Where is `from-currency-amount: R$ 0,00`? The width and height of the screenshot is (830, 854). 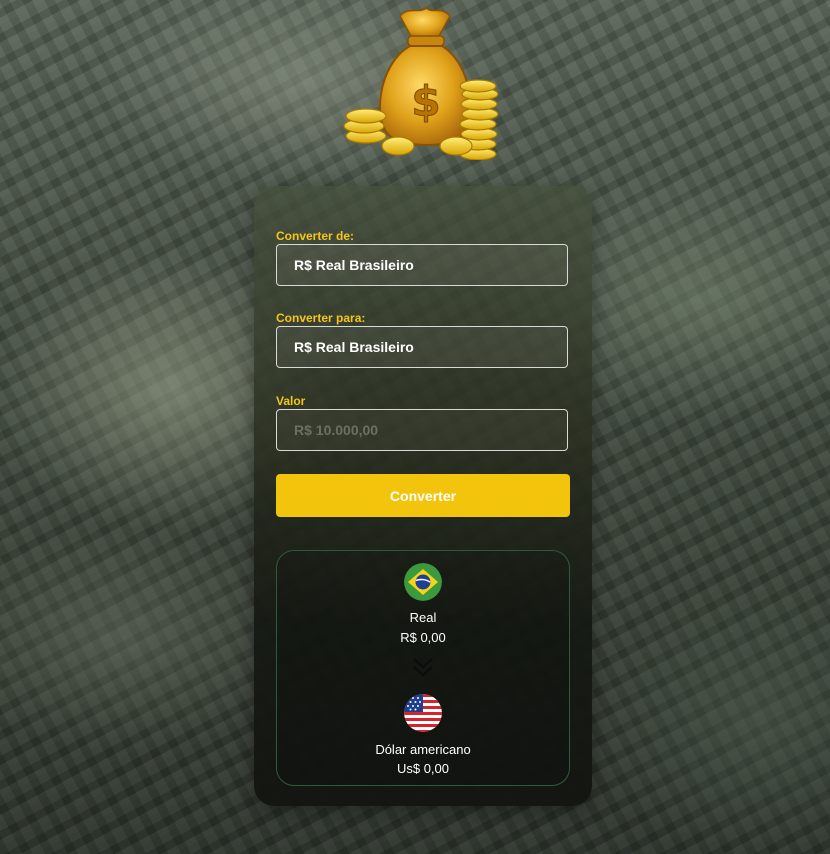 from-currency-amount: R$ 0,00 is located at coordinates (423, 637).